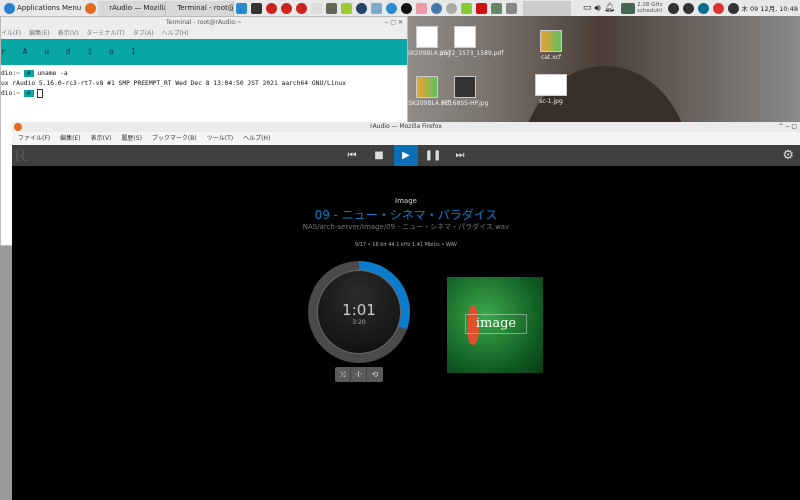 The image size is (800, 500). What do you see at coordinates (551, 101) in the screenshot?
I see `icon-label: sc-1.jpg` at bounding box center [551, 101].